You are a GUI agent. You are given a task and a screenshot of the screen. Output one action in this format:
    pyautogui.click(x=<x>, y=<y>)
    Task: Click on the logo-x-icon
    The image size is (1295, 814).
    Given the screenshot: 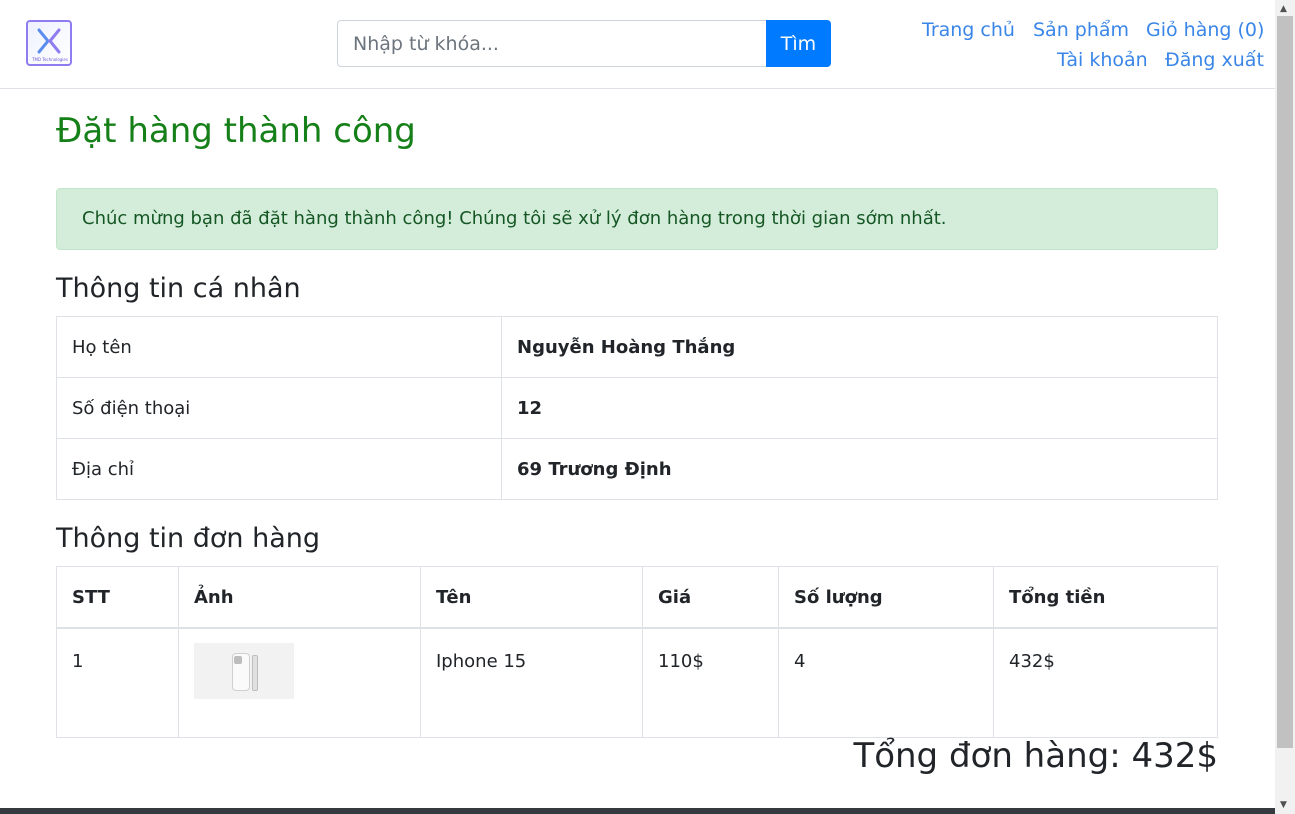 What is the action you would take?
    pyautogui.click(x=49, y=41)
    